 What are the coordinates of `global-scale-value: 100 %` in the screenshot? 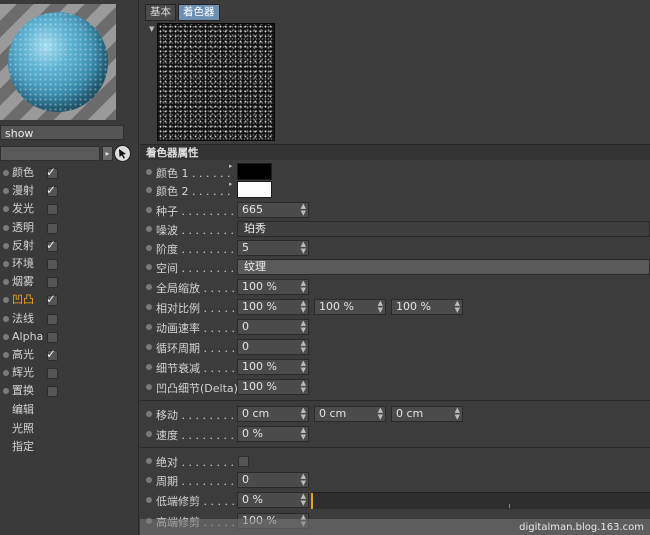 It's located at (259, 286).